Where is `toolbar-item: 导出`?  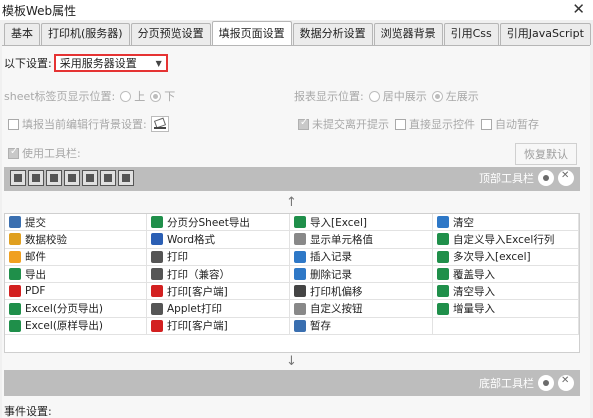
toolbar-item: 导出 is located at coordinates (76, 274).